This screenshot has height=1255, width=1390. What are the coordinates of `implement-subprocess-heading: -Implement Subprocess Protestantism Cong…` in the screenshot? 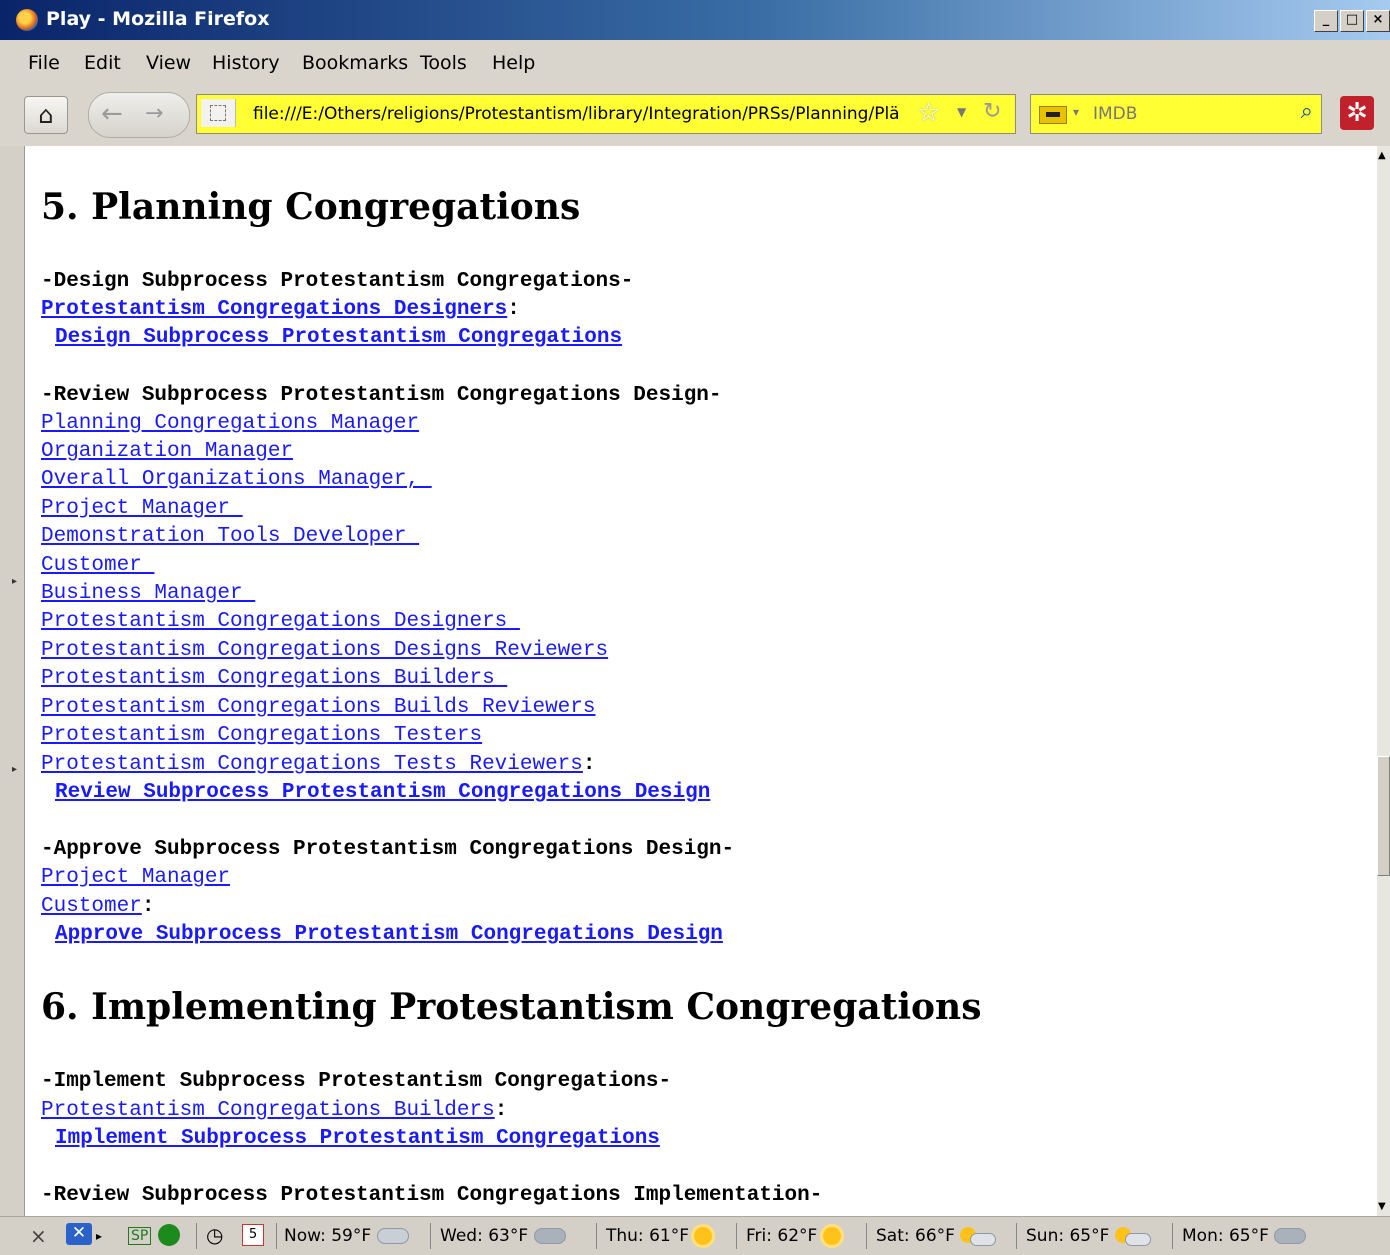 It's located at (356, 1081).